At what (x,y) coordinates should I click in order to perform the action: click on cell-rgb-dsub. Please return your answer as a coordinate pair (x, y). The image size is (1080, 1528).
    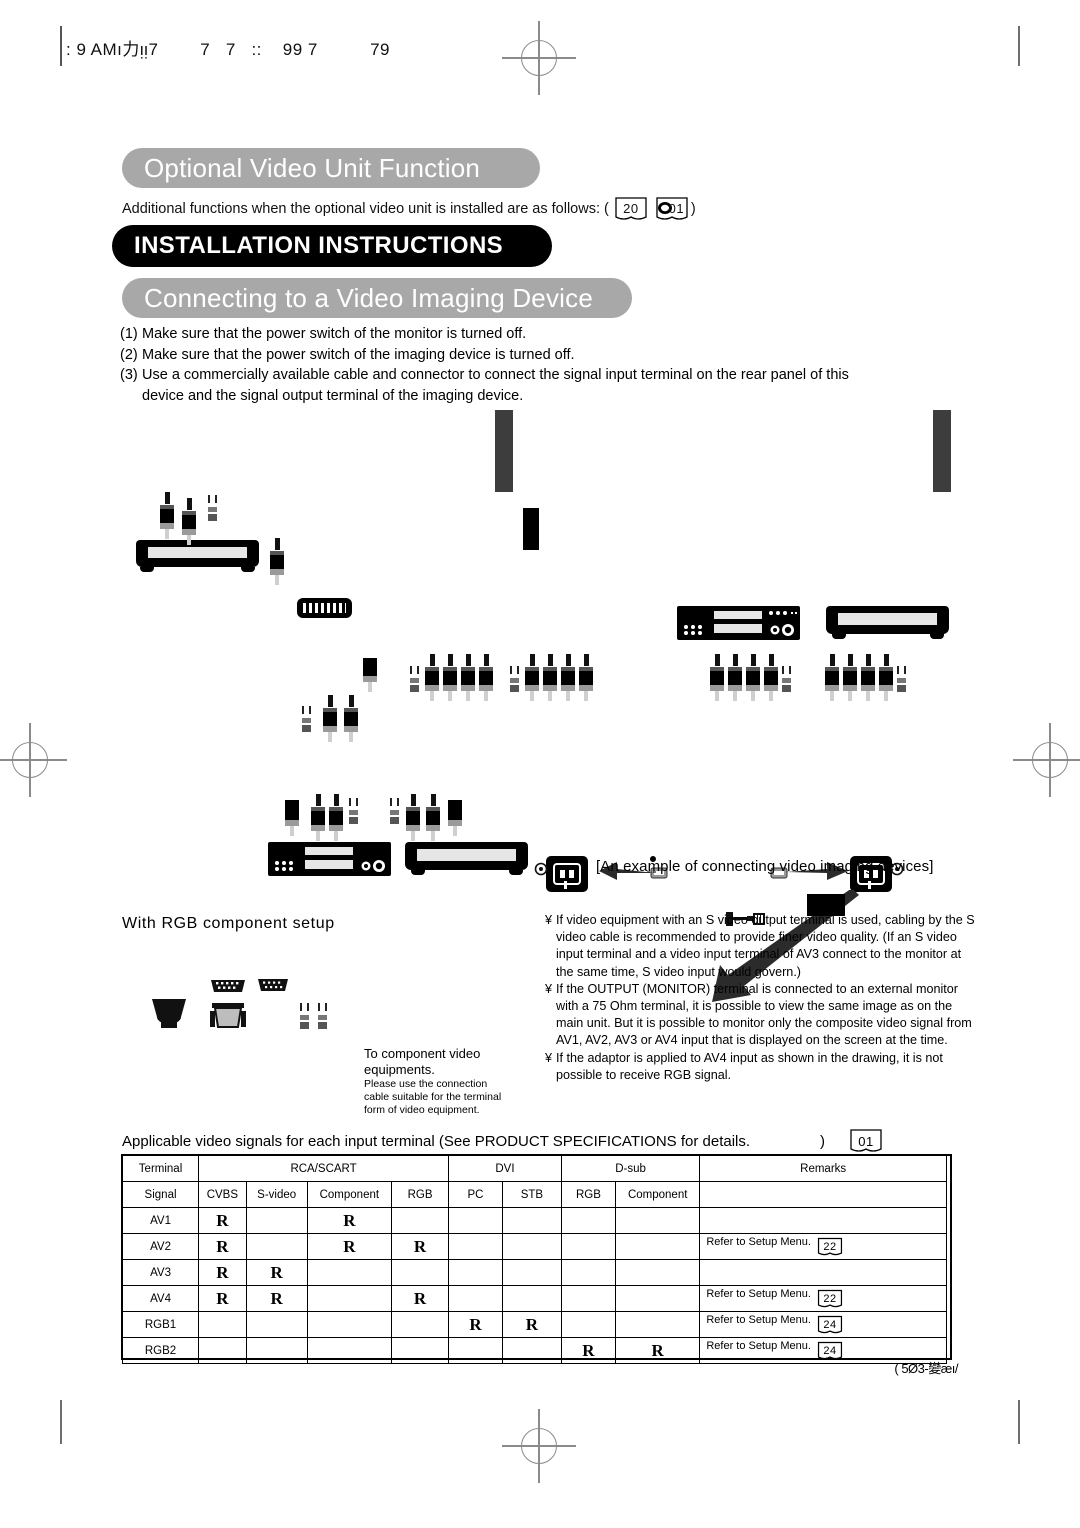
    Looking at the image, I should click on (588, 1220).